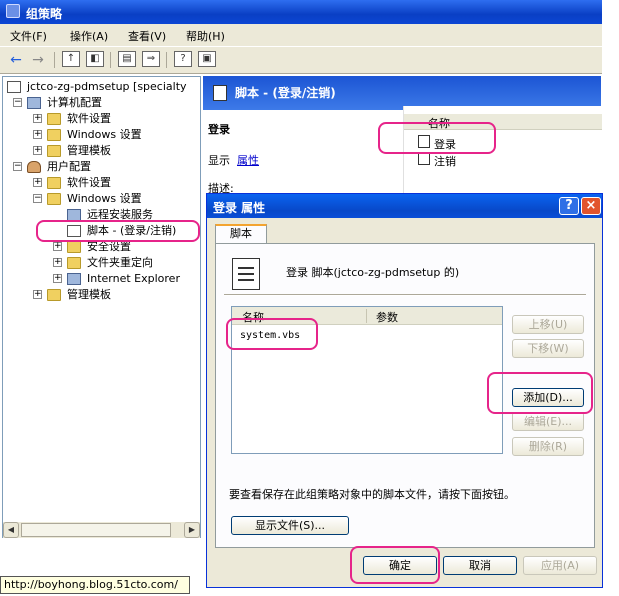 The image size is (619, 596). Describe the element at coordinates (387, 317) in the screenshot. I see `column-parameters: 参数` at that location.